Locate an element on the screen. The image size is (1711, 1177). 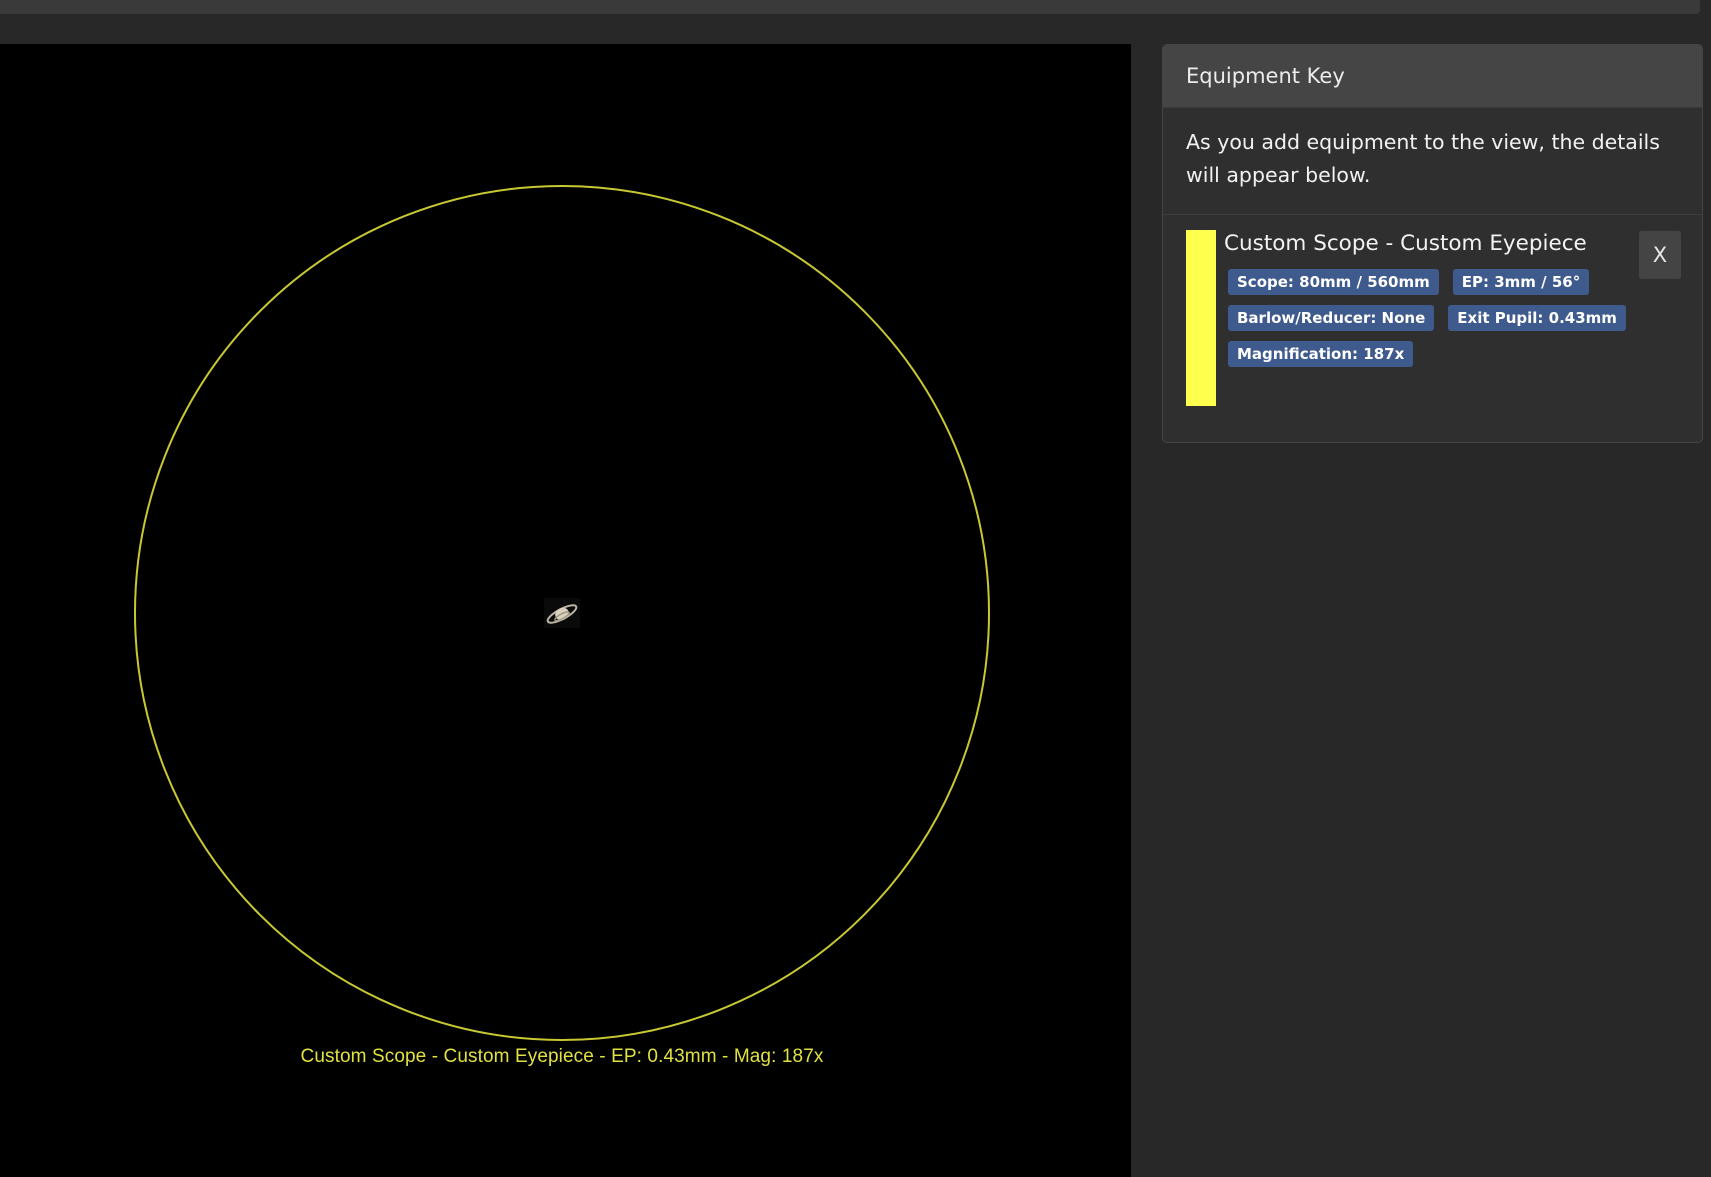
barlow-badge: Barlow/Reducer: None is located at coordinates (1331, 318).